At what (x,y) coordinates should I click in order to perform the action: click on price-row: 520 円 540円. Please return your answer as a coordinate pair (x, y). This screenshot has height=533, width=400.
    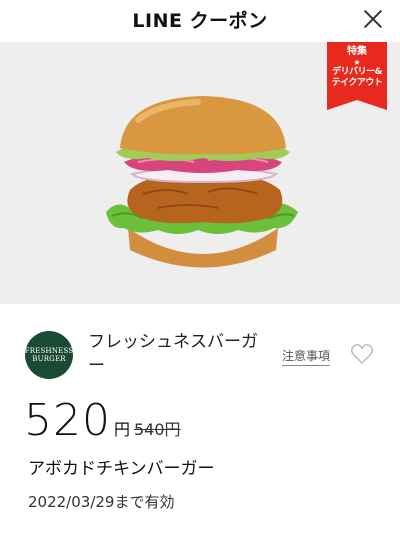
    Looking at the image, I should click on (102, 420).